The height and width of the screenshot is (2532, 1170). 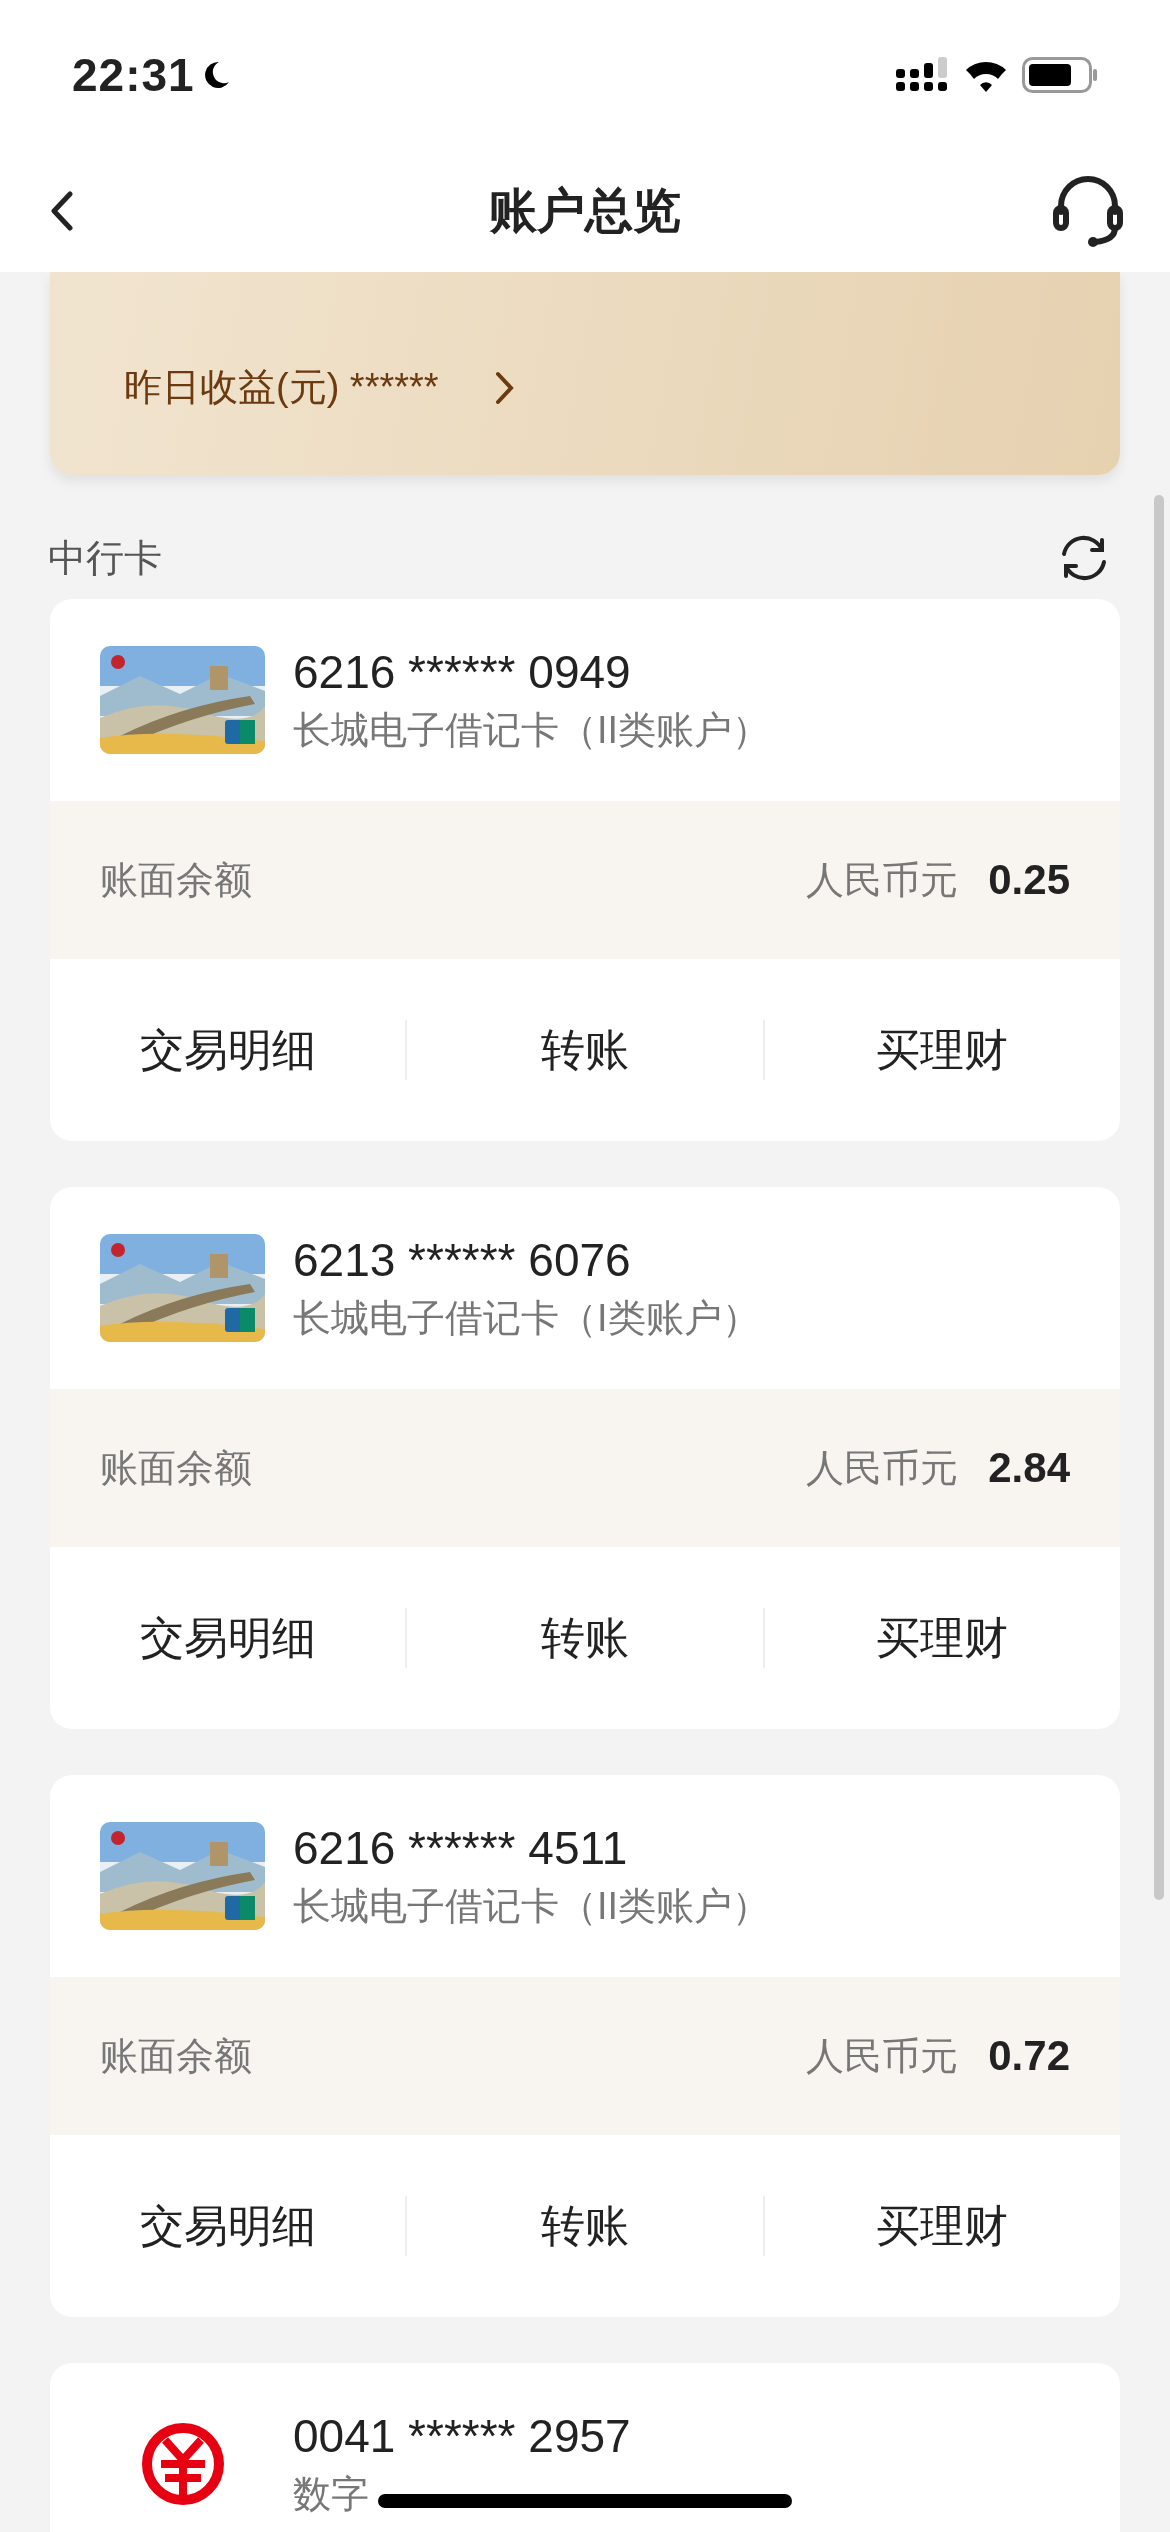 I want to click on balance-amount: 0.25, so click(x=1029, y=880).